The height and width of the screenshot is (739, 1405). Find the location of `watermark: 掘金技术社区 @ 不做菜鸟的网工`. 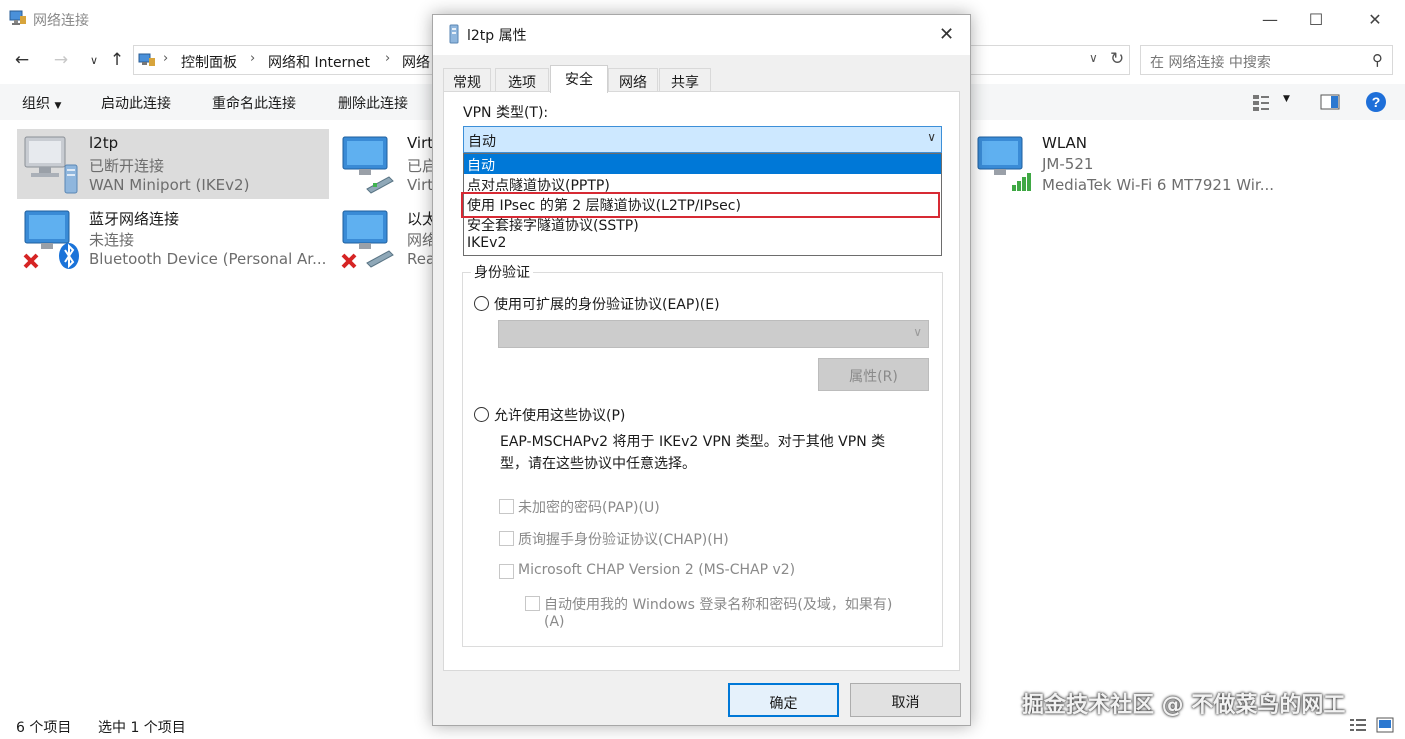

watermark: 掘金技术社区 @ 不做菜鸟的网工 is located at coordinates (1184, 705).